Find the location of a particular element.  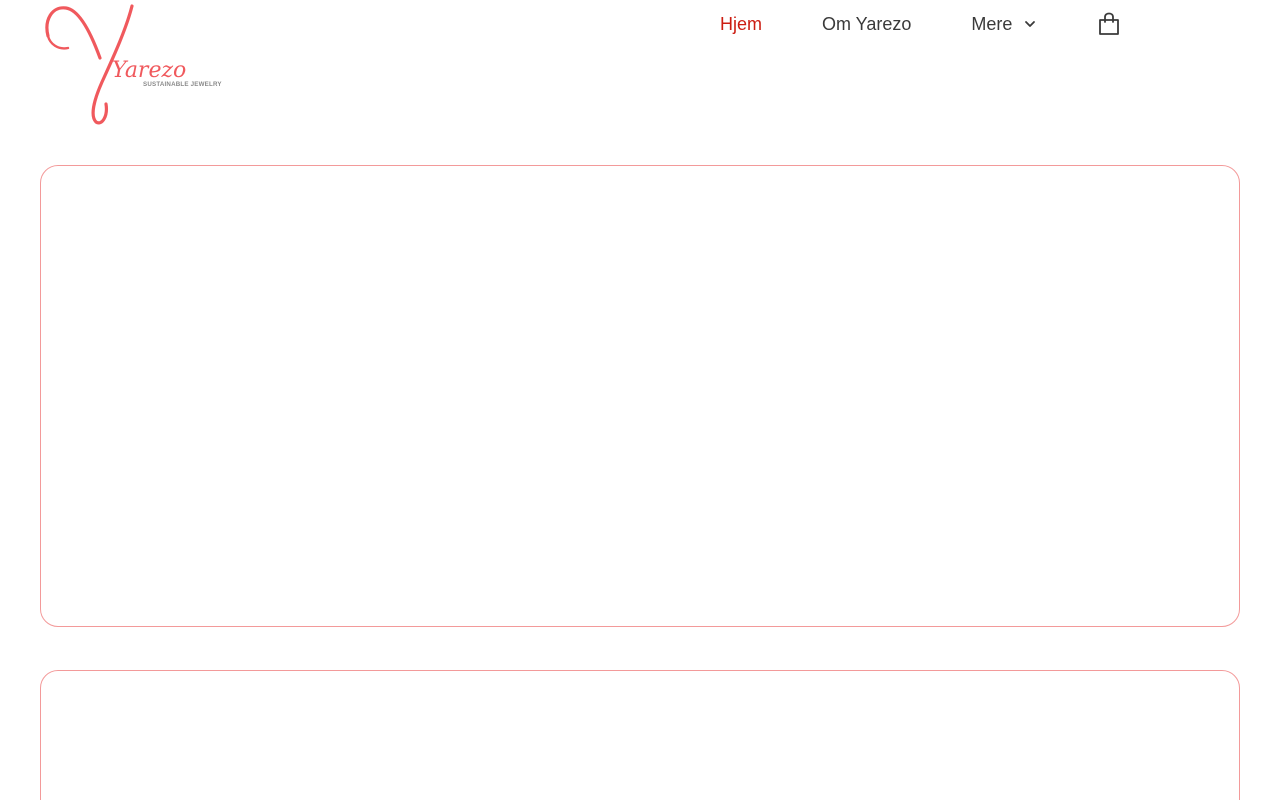

nav-item-more: Mere is located at coordinates (1003, 24).